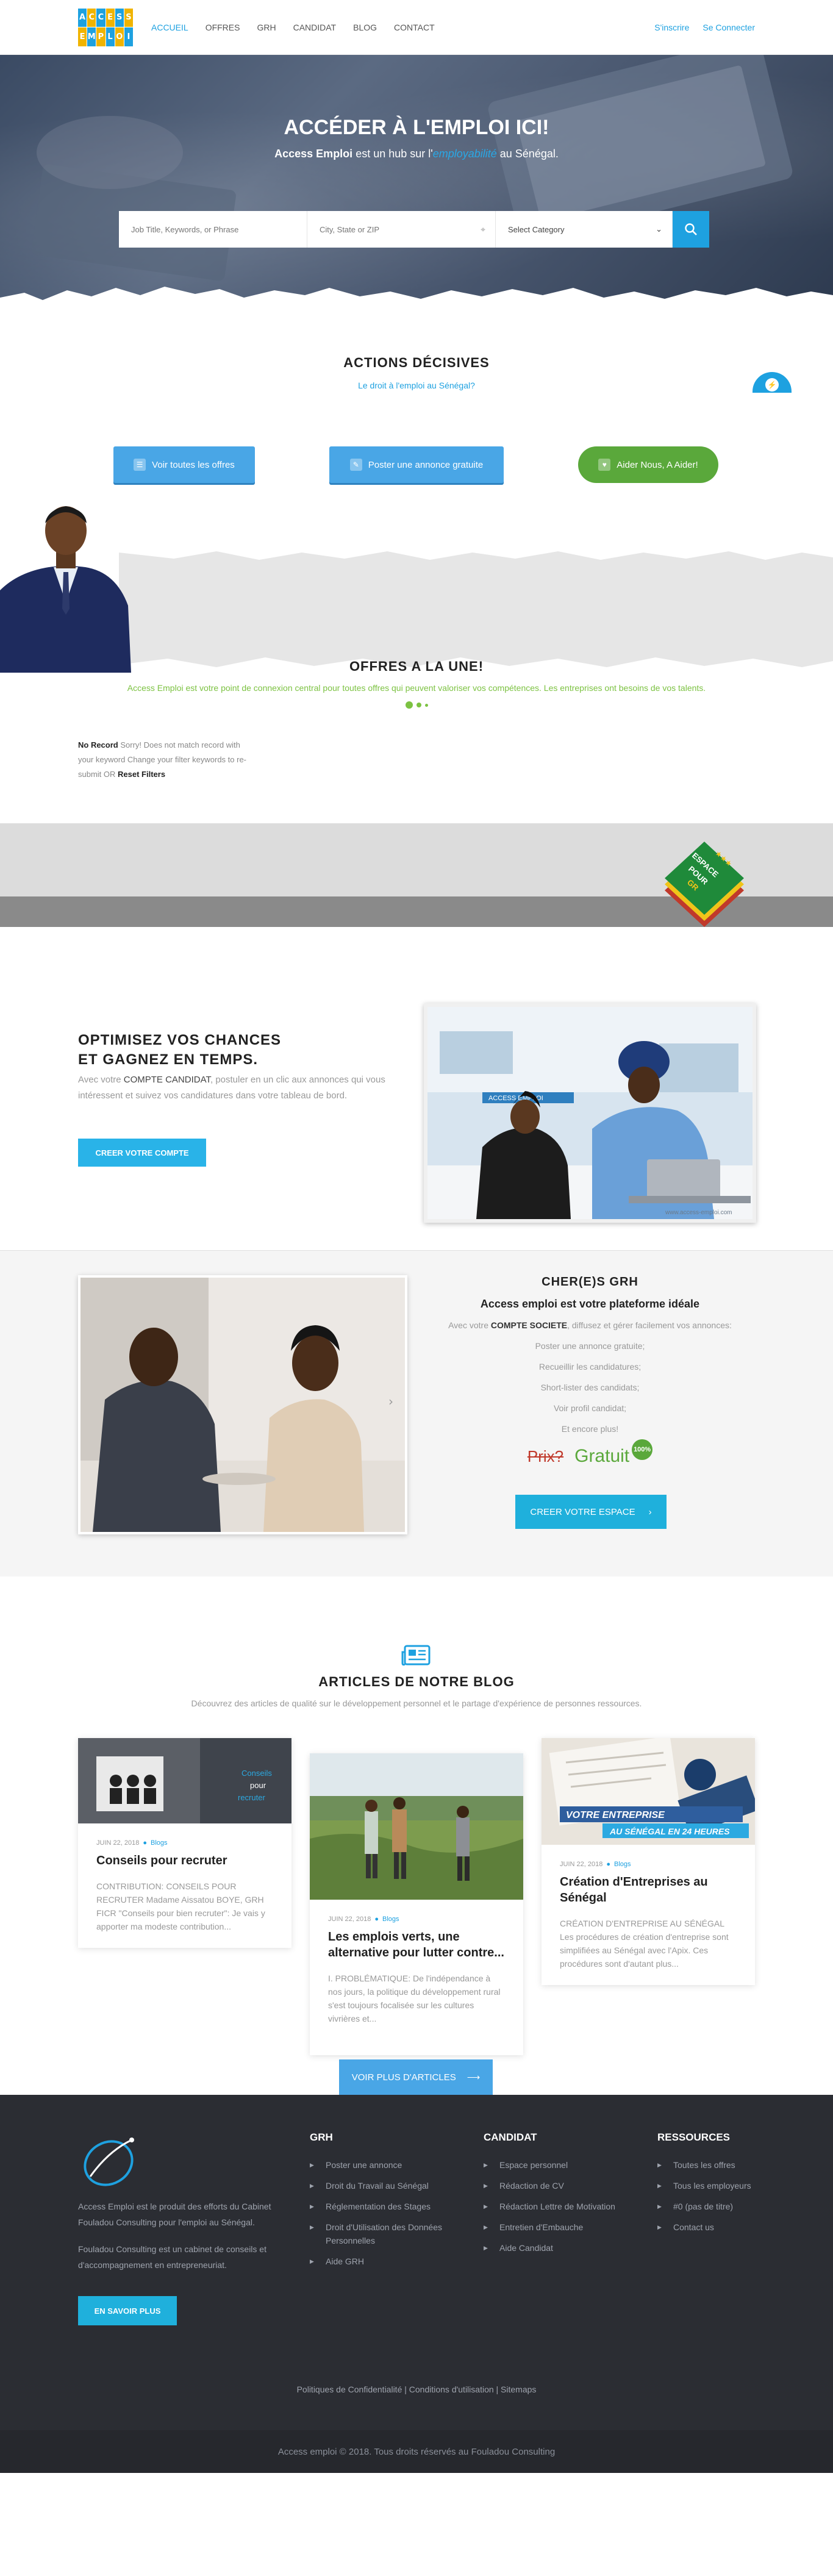  Describe the element at coordinates (718, 2227) in the screenshot. I see `footer-link: Contact us` at that location.